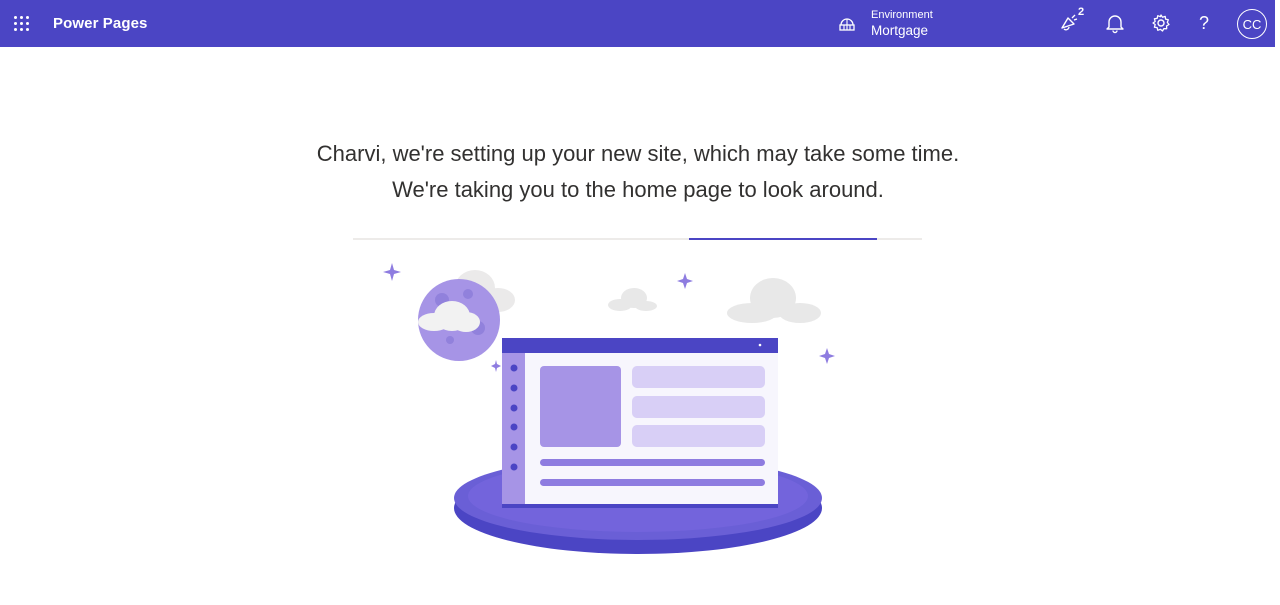 Image resolution: width=1280 pixels, height=605 pixels. What do you see at coordinates (640, 23) in the screenshot?
I see `top-bar: Power Pages Environment Mortgage 2 ? CC` at bounding box center [640, 23].